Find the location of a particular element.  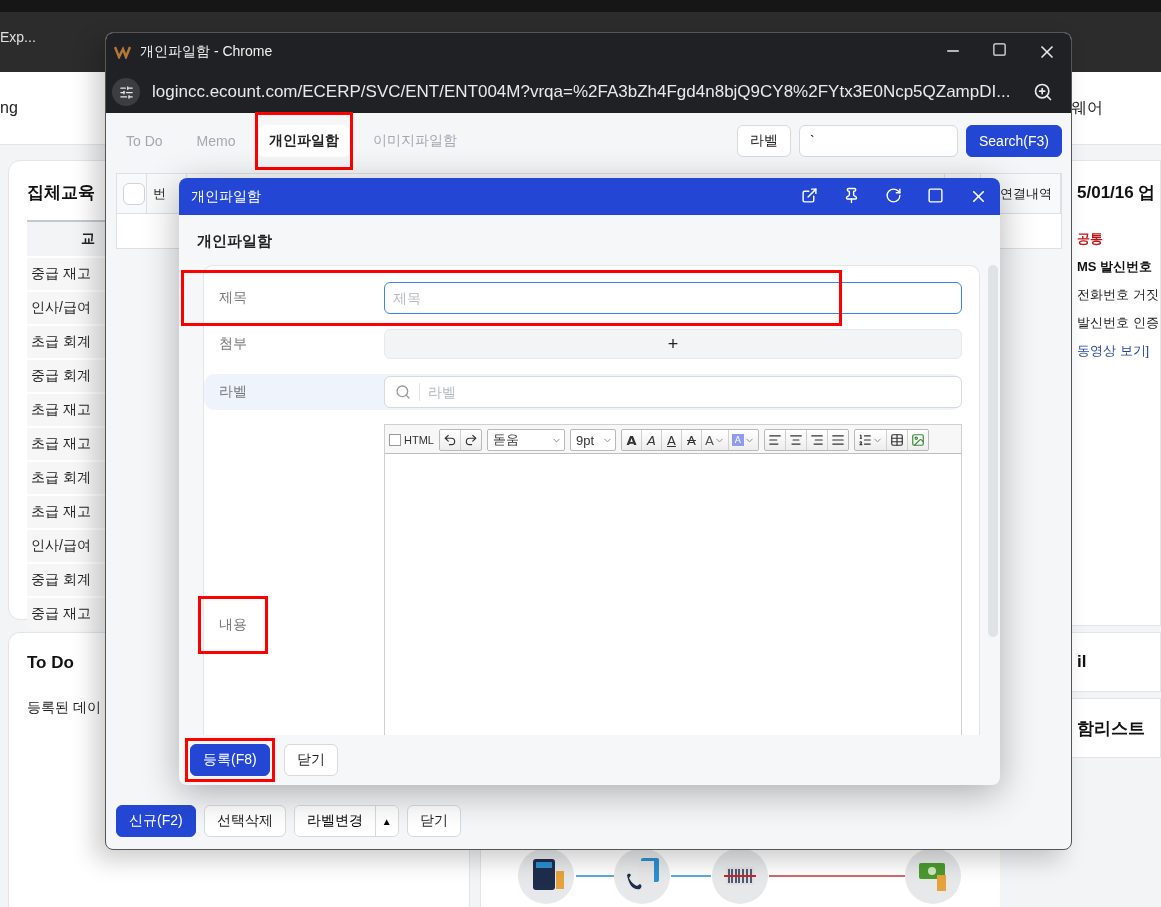

notice-line: 전화번호 거짓 is located at coordinates (1118, 295).